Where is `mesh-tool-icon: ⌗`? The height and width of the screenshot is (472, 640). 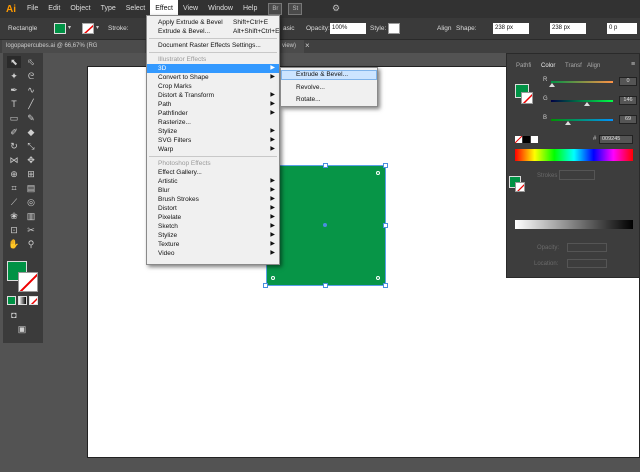 mesh-tool-icon: ⌗ is located at coordinates (14, 188).